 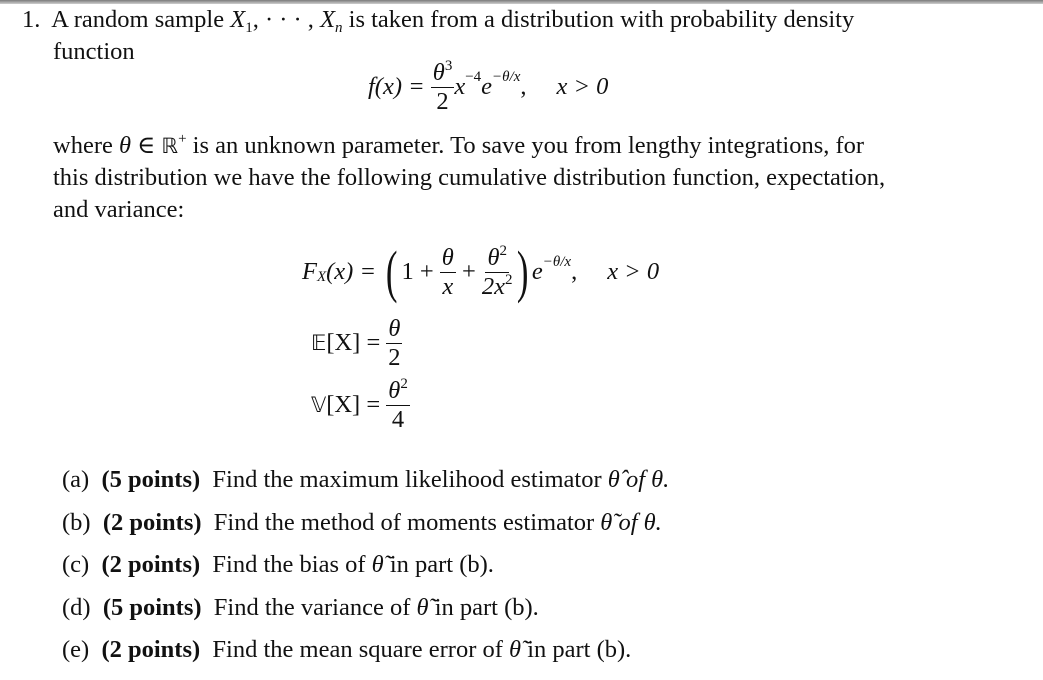 I want to click on variance-fraction: θ2 4, so click(x=398, y=404).